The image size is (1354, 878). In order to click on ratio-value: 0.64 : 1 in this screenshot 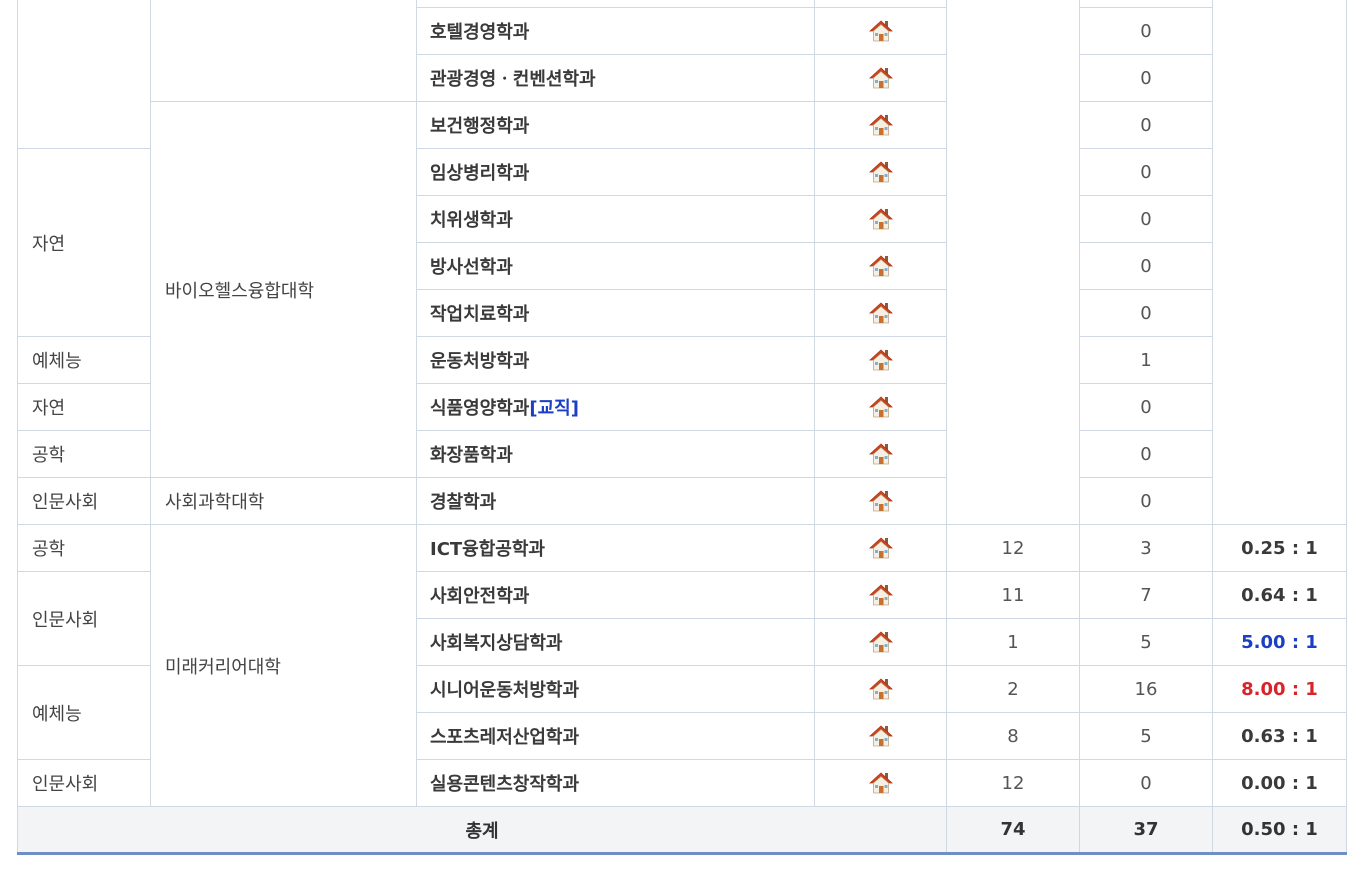, I will do `click(1279, 595)`.